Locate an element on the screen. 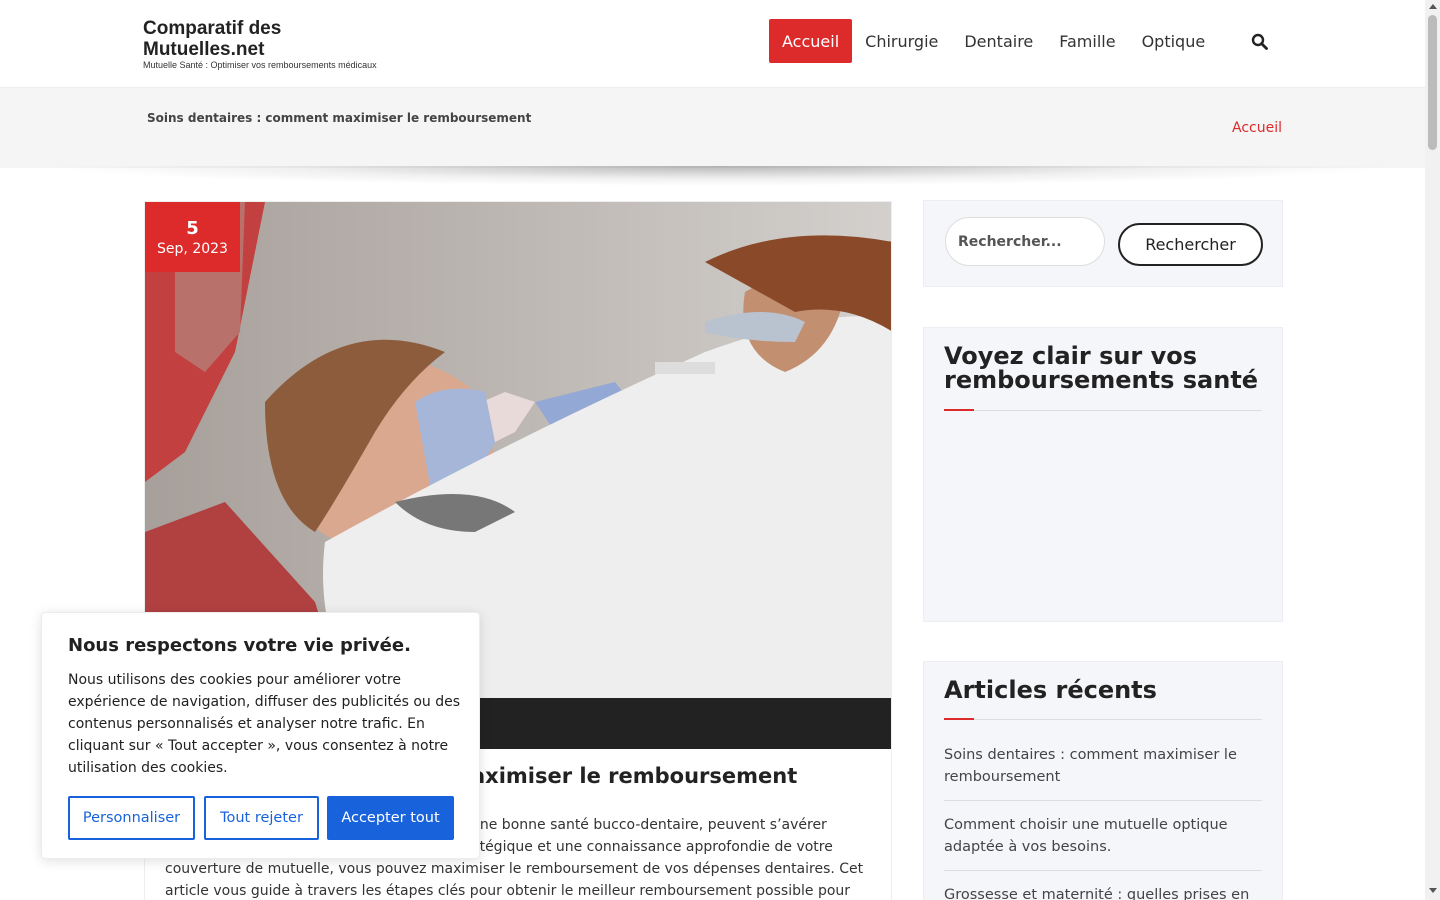 The height and width of the screenshot is (900, 1440). promo-title: Voyez clair sur vos remboursements santé is located at coordinates (1101, 368).